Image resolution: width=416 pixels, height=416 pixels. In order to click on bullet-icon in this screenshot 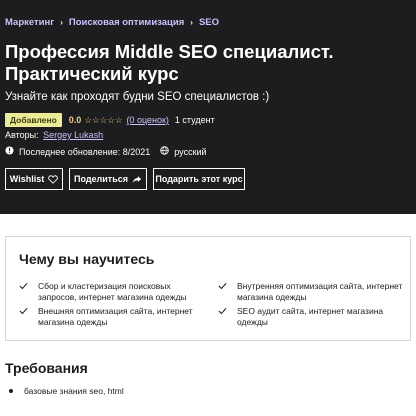, I will do `click(11, 391)`.